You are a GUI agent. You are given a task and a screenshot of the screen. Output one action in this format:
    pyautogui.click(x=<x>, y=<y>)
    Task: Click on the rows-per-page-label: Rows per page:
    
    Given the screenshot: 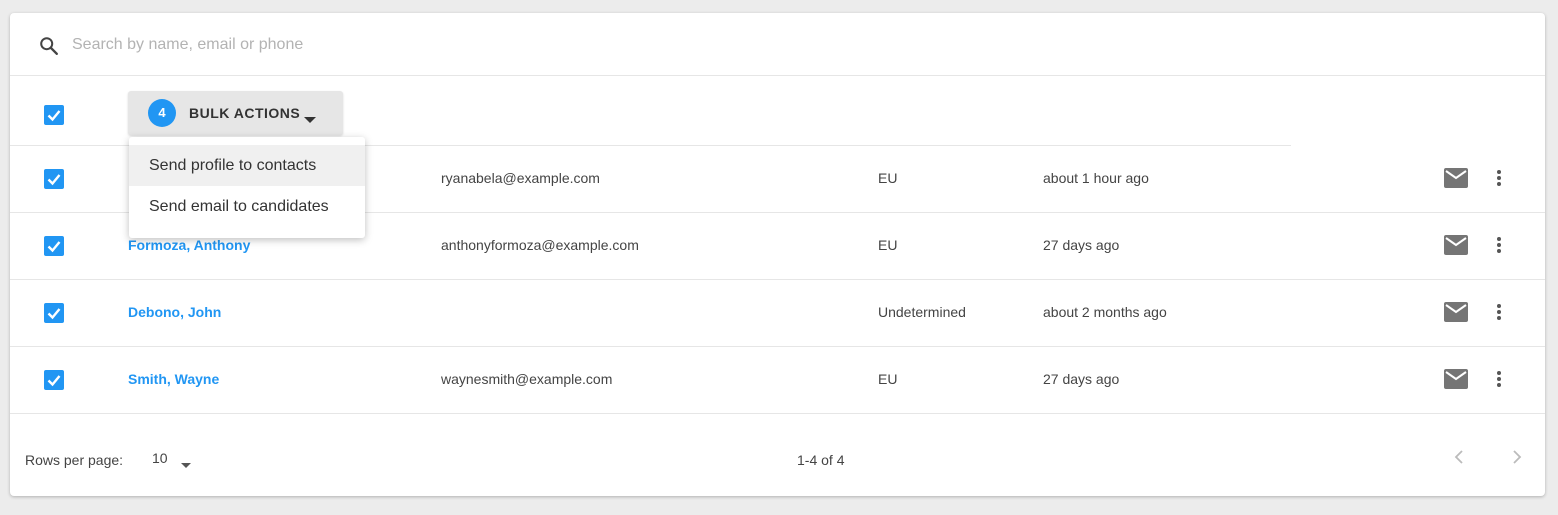 What is the action you would take?
    pyautogui.click(x=74, y=460)
    